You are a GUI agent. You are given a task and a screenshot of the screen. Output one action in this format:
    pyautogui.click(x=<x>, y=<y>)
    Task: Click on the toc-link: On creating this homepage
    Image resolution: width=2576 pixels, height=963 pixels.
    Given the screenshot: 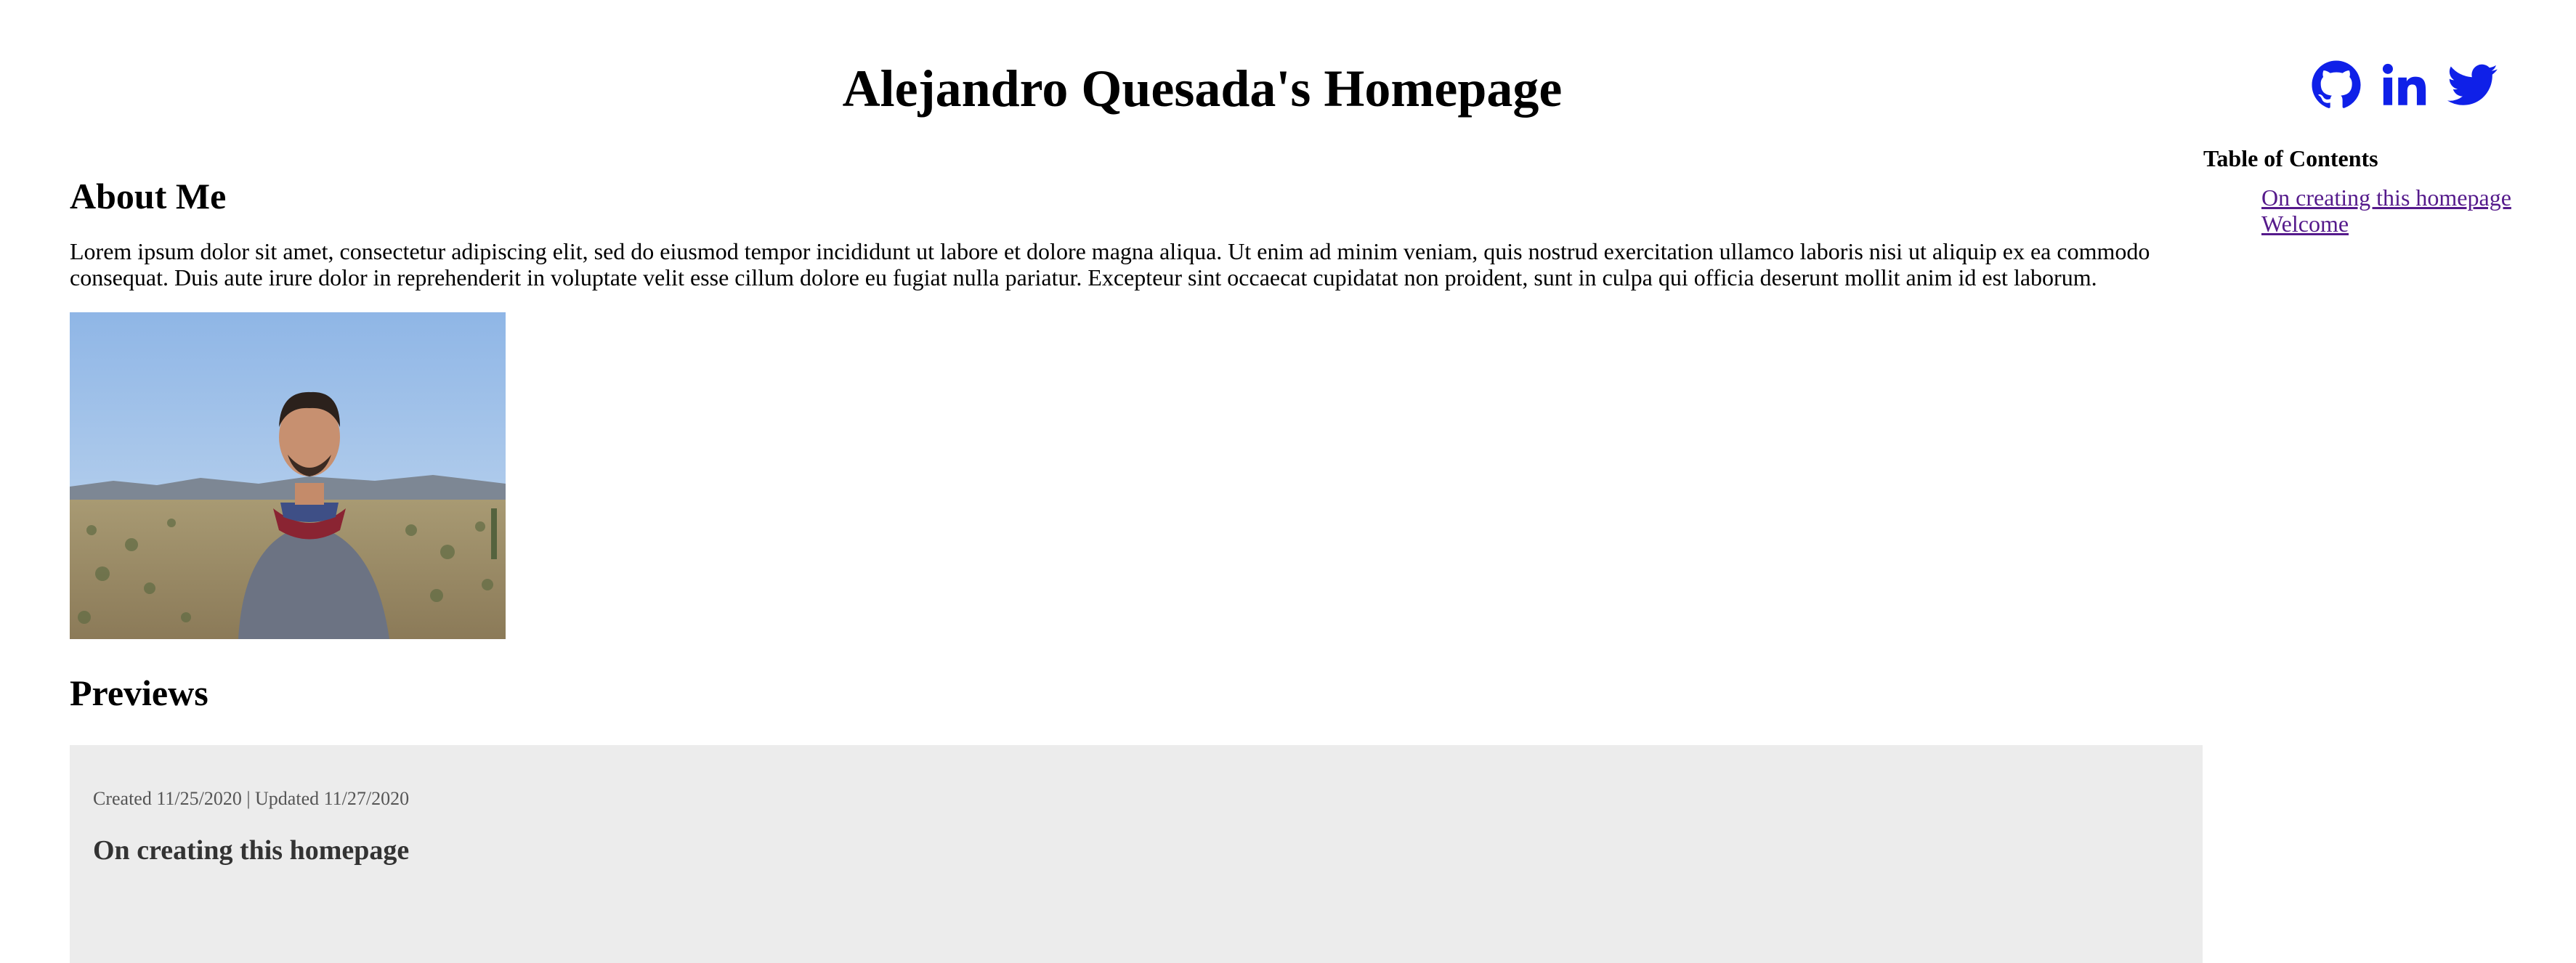 What is the action you would take?
    pyautogui.click(x=2386, y=197)
    